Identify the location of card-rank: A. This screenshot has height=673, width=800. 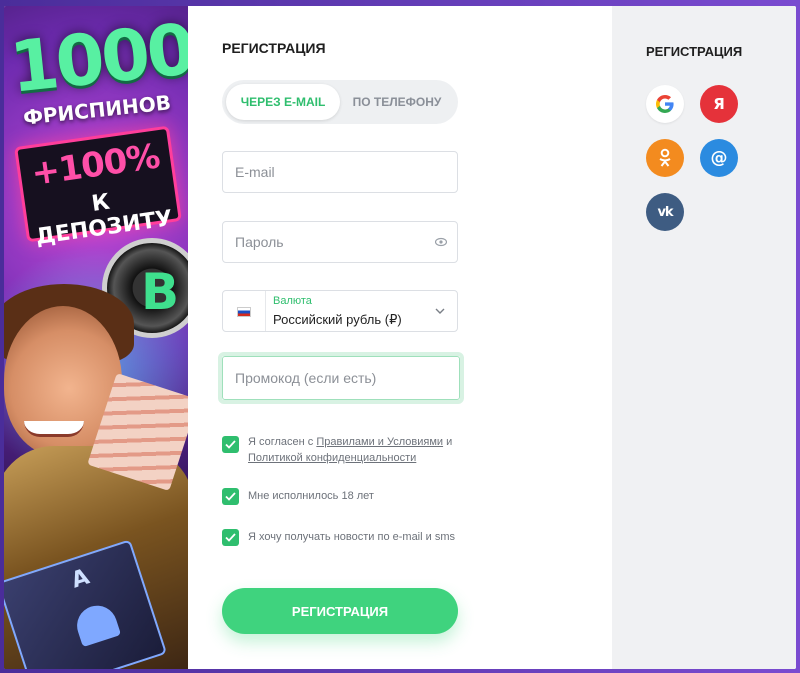
(80, 579).